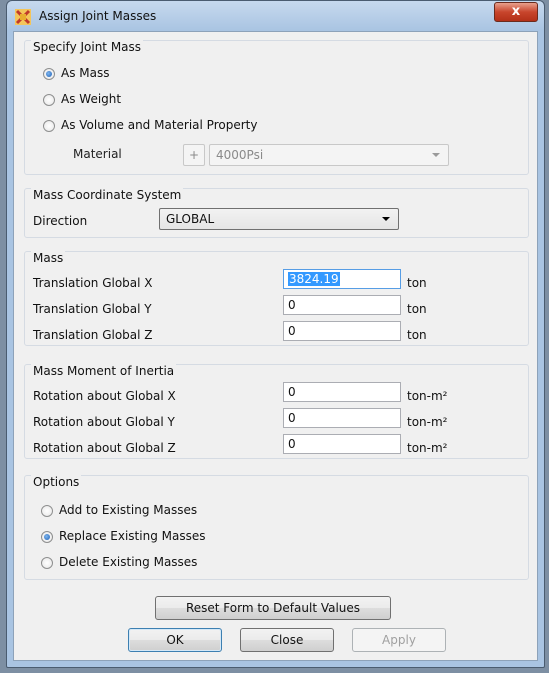  Describe the element at coordinates (48, 258) in the screenshot. I see `group-title: Mass` at that location.